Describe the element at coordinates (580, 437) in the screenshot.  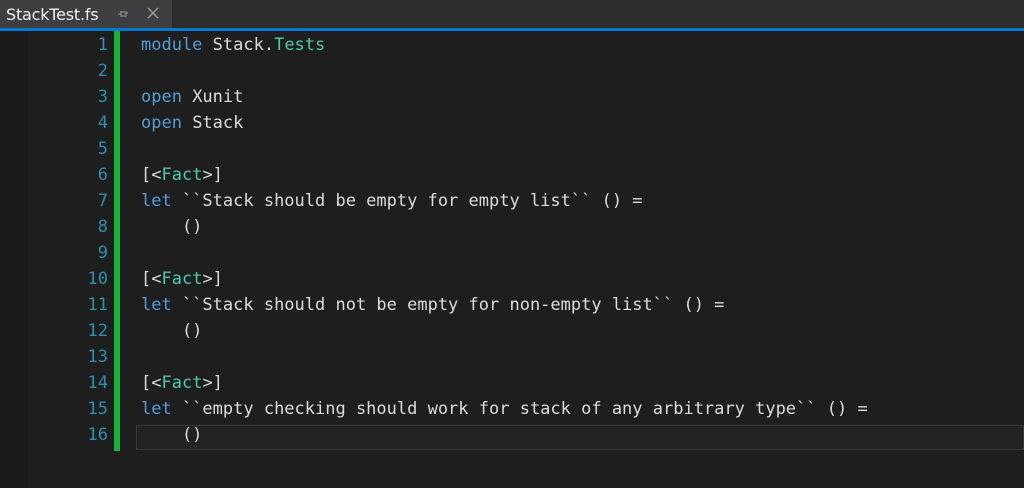
I see `current-line-highlight` at that location.